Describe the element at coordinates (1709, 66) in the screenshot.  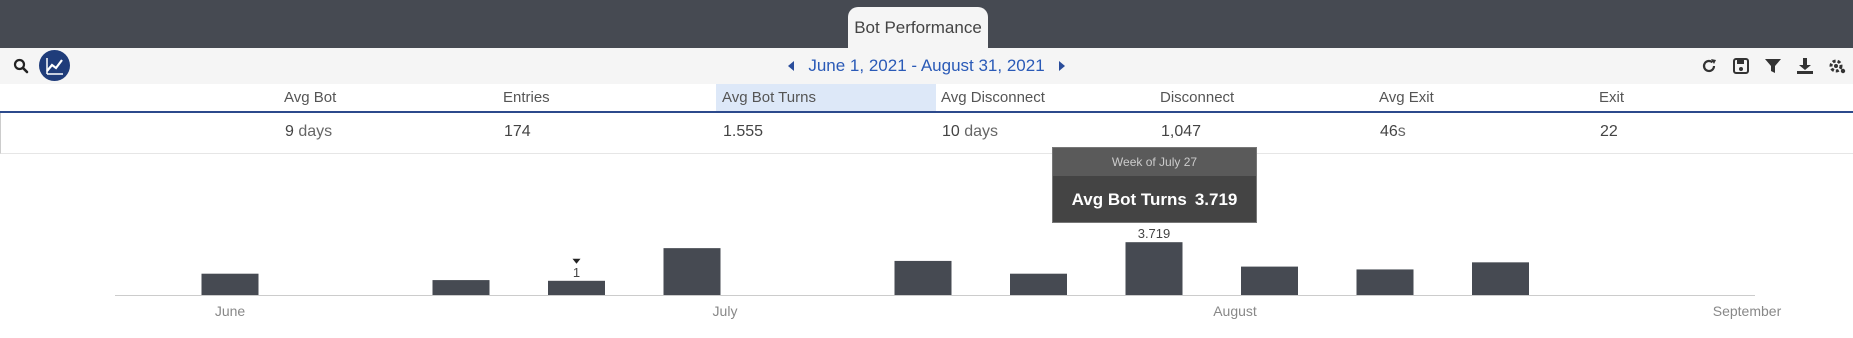
I see `refresh-icon` at that location.